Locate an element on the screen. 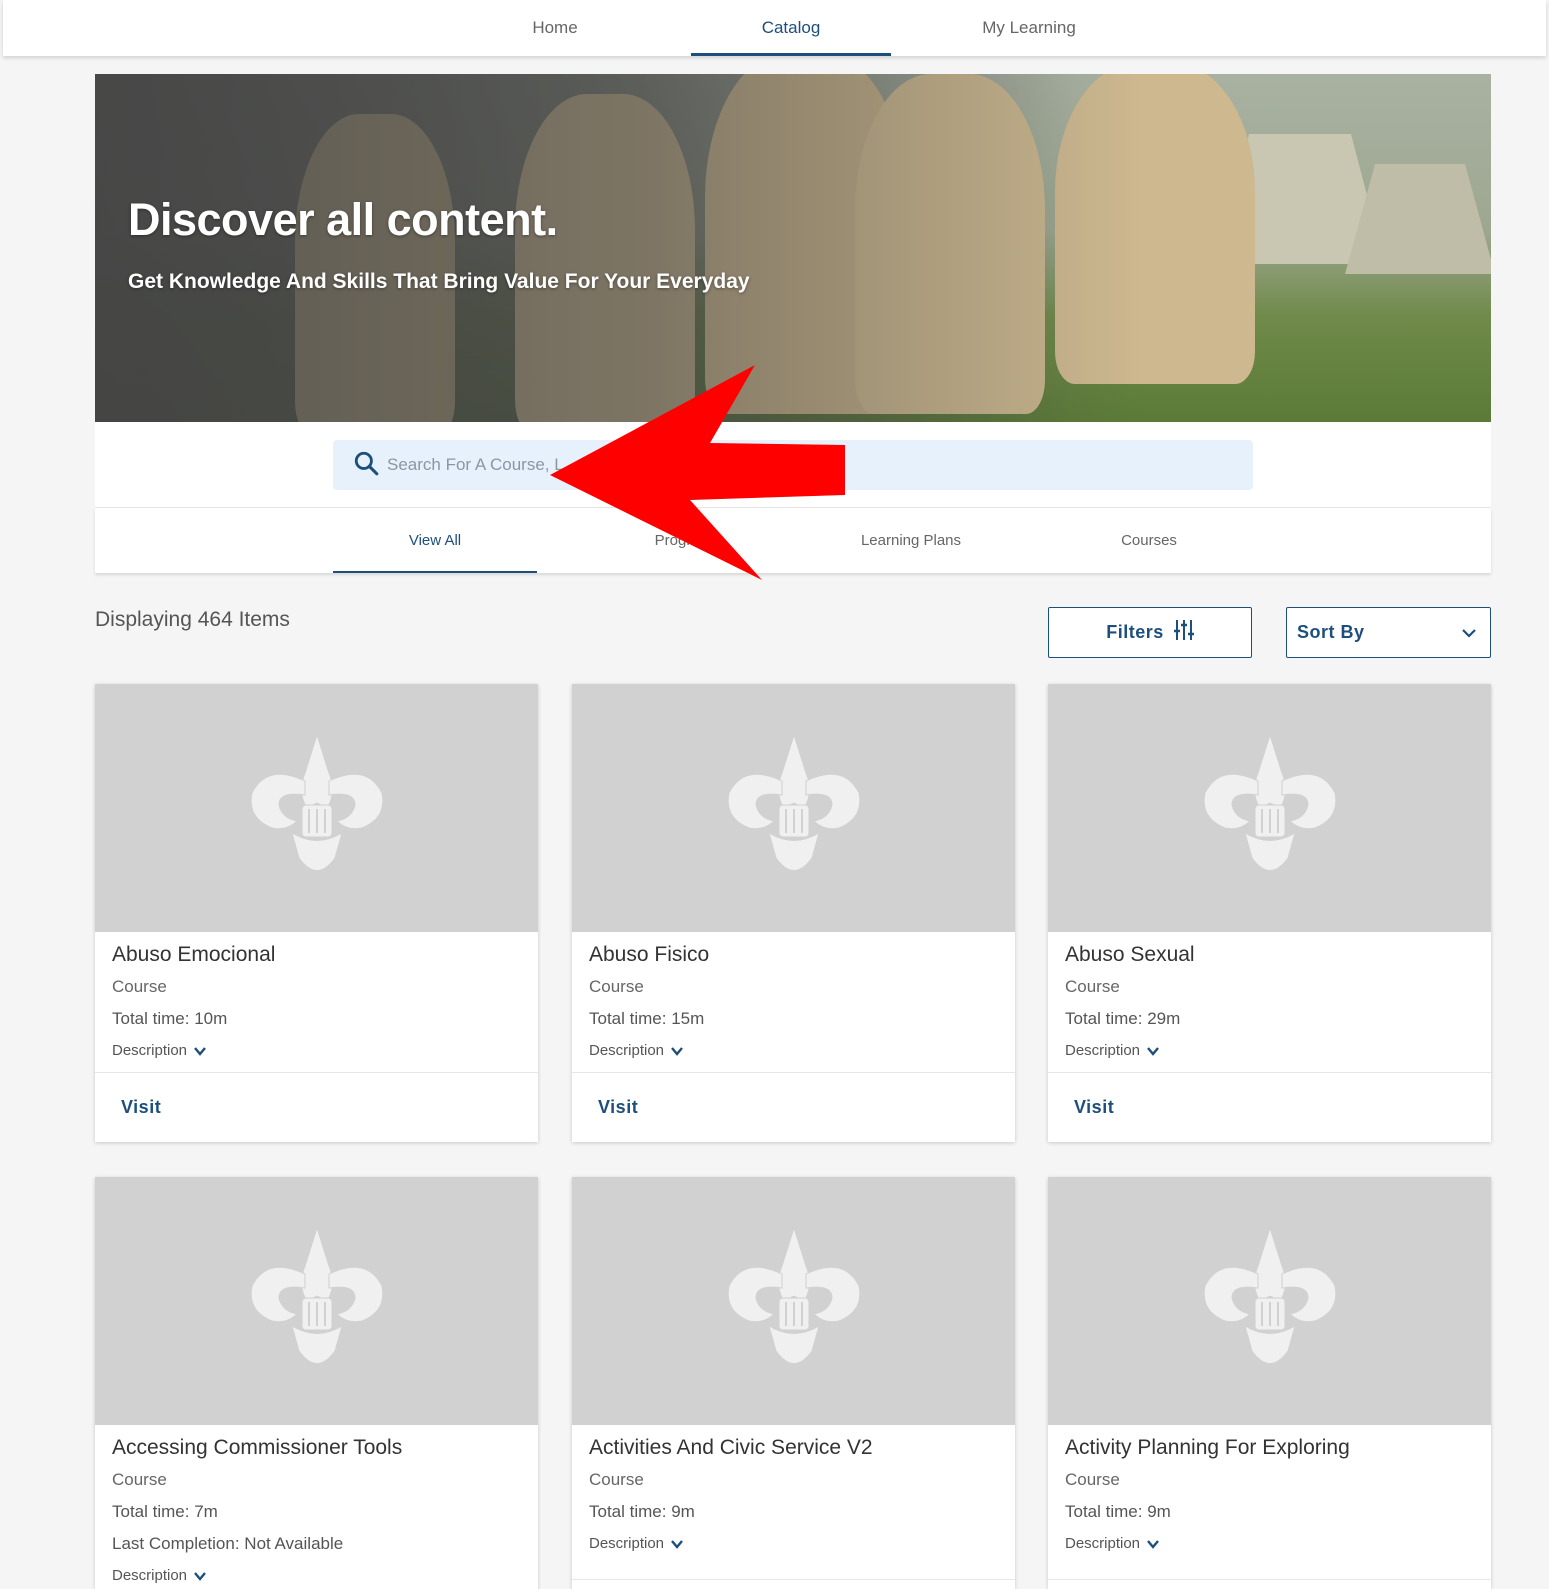 This screenshot has width=1549, height=1589. search-icon is located at coordinates (366, 465).